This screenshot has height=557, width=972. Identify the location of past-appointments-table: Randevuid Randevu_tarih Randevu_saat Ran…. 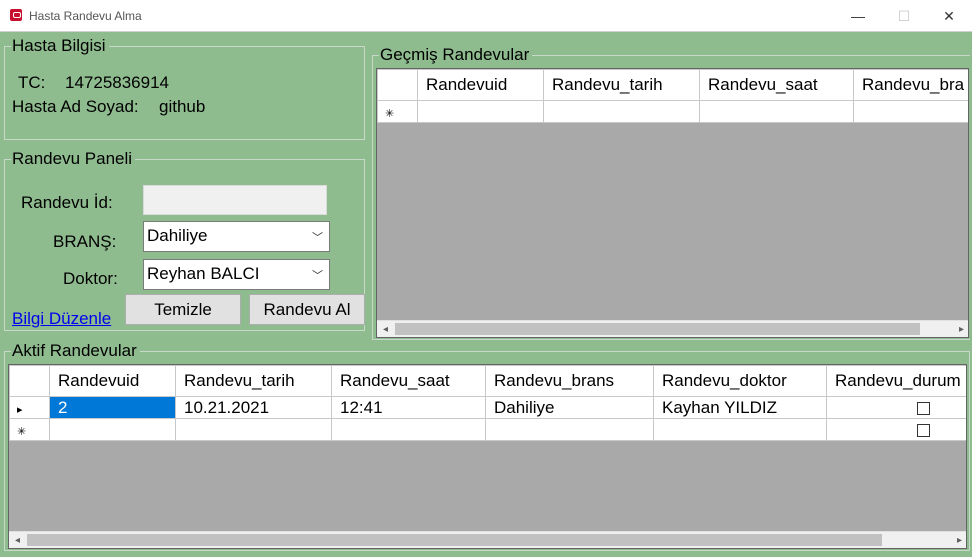
(672, 96).